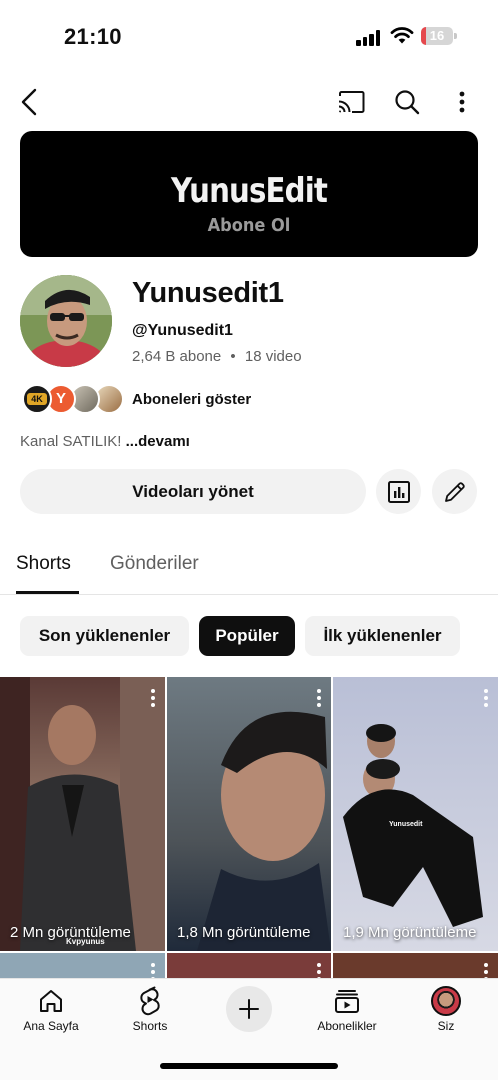 This screenshot has width=498, height=1080. I want to click on chip-popular: Popüler, so click(247, 636).